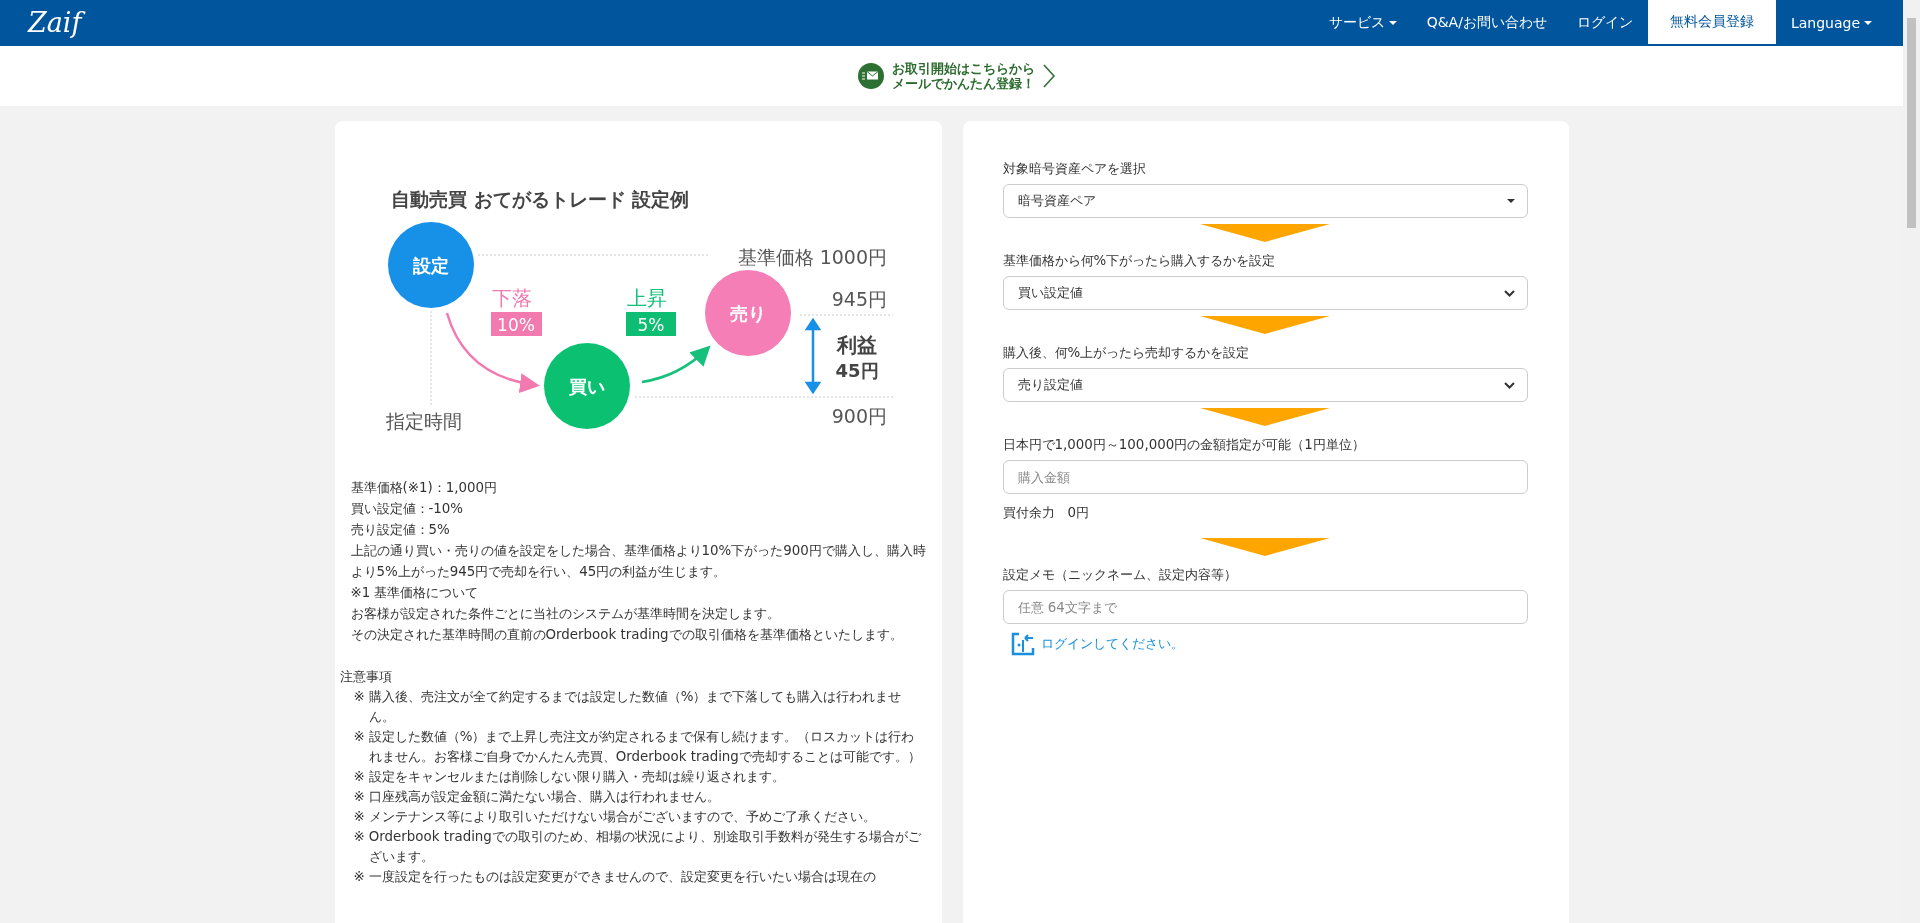 This screenshot has width=1920, height=923. What do you see at coordinates (635, 707) in the screenshot?
I see `note-text: 購入後、売注文が全て約定するまでは設定した数値（%）まで下落しても購入は行われません。` at bounding box center [635, 707].